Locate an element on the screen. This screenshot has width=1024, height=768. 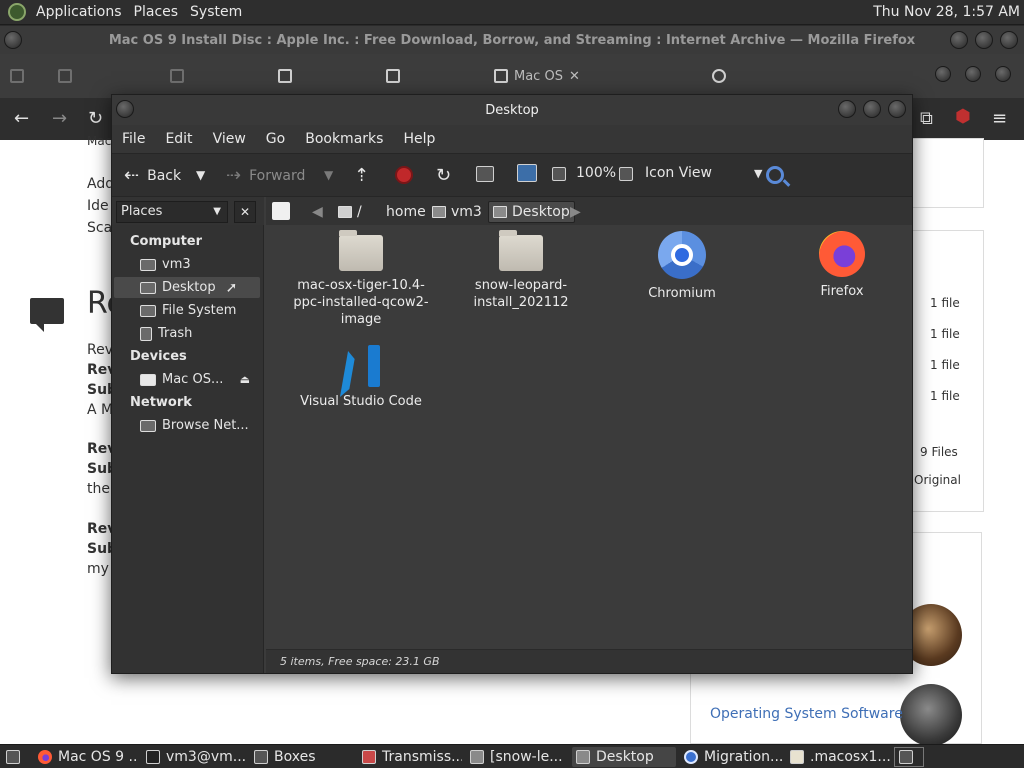
zoom-out-icon is located at coordinates (559, 174).